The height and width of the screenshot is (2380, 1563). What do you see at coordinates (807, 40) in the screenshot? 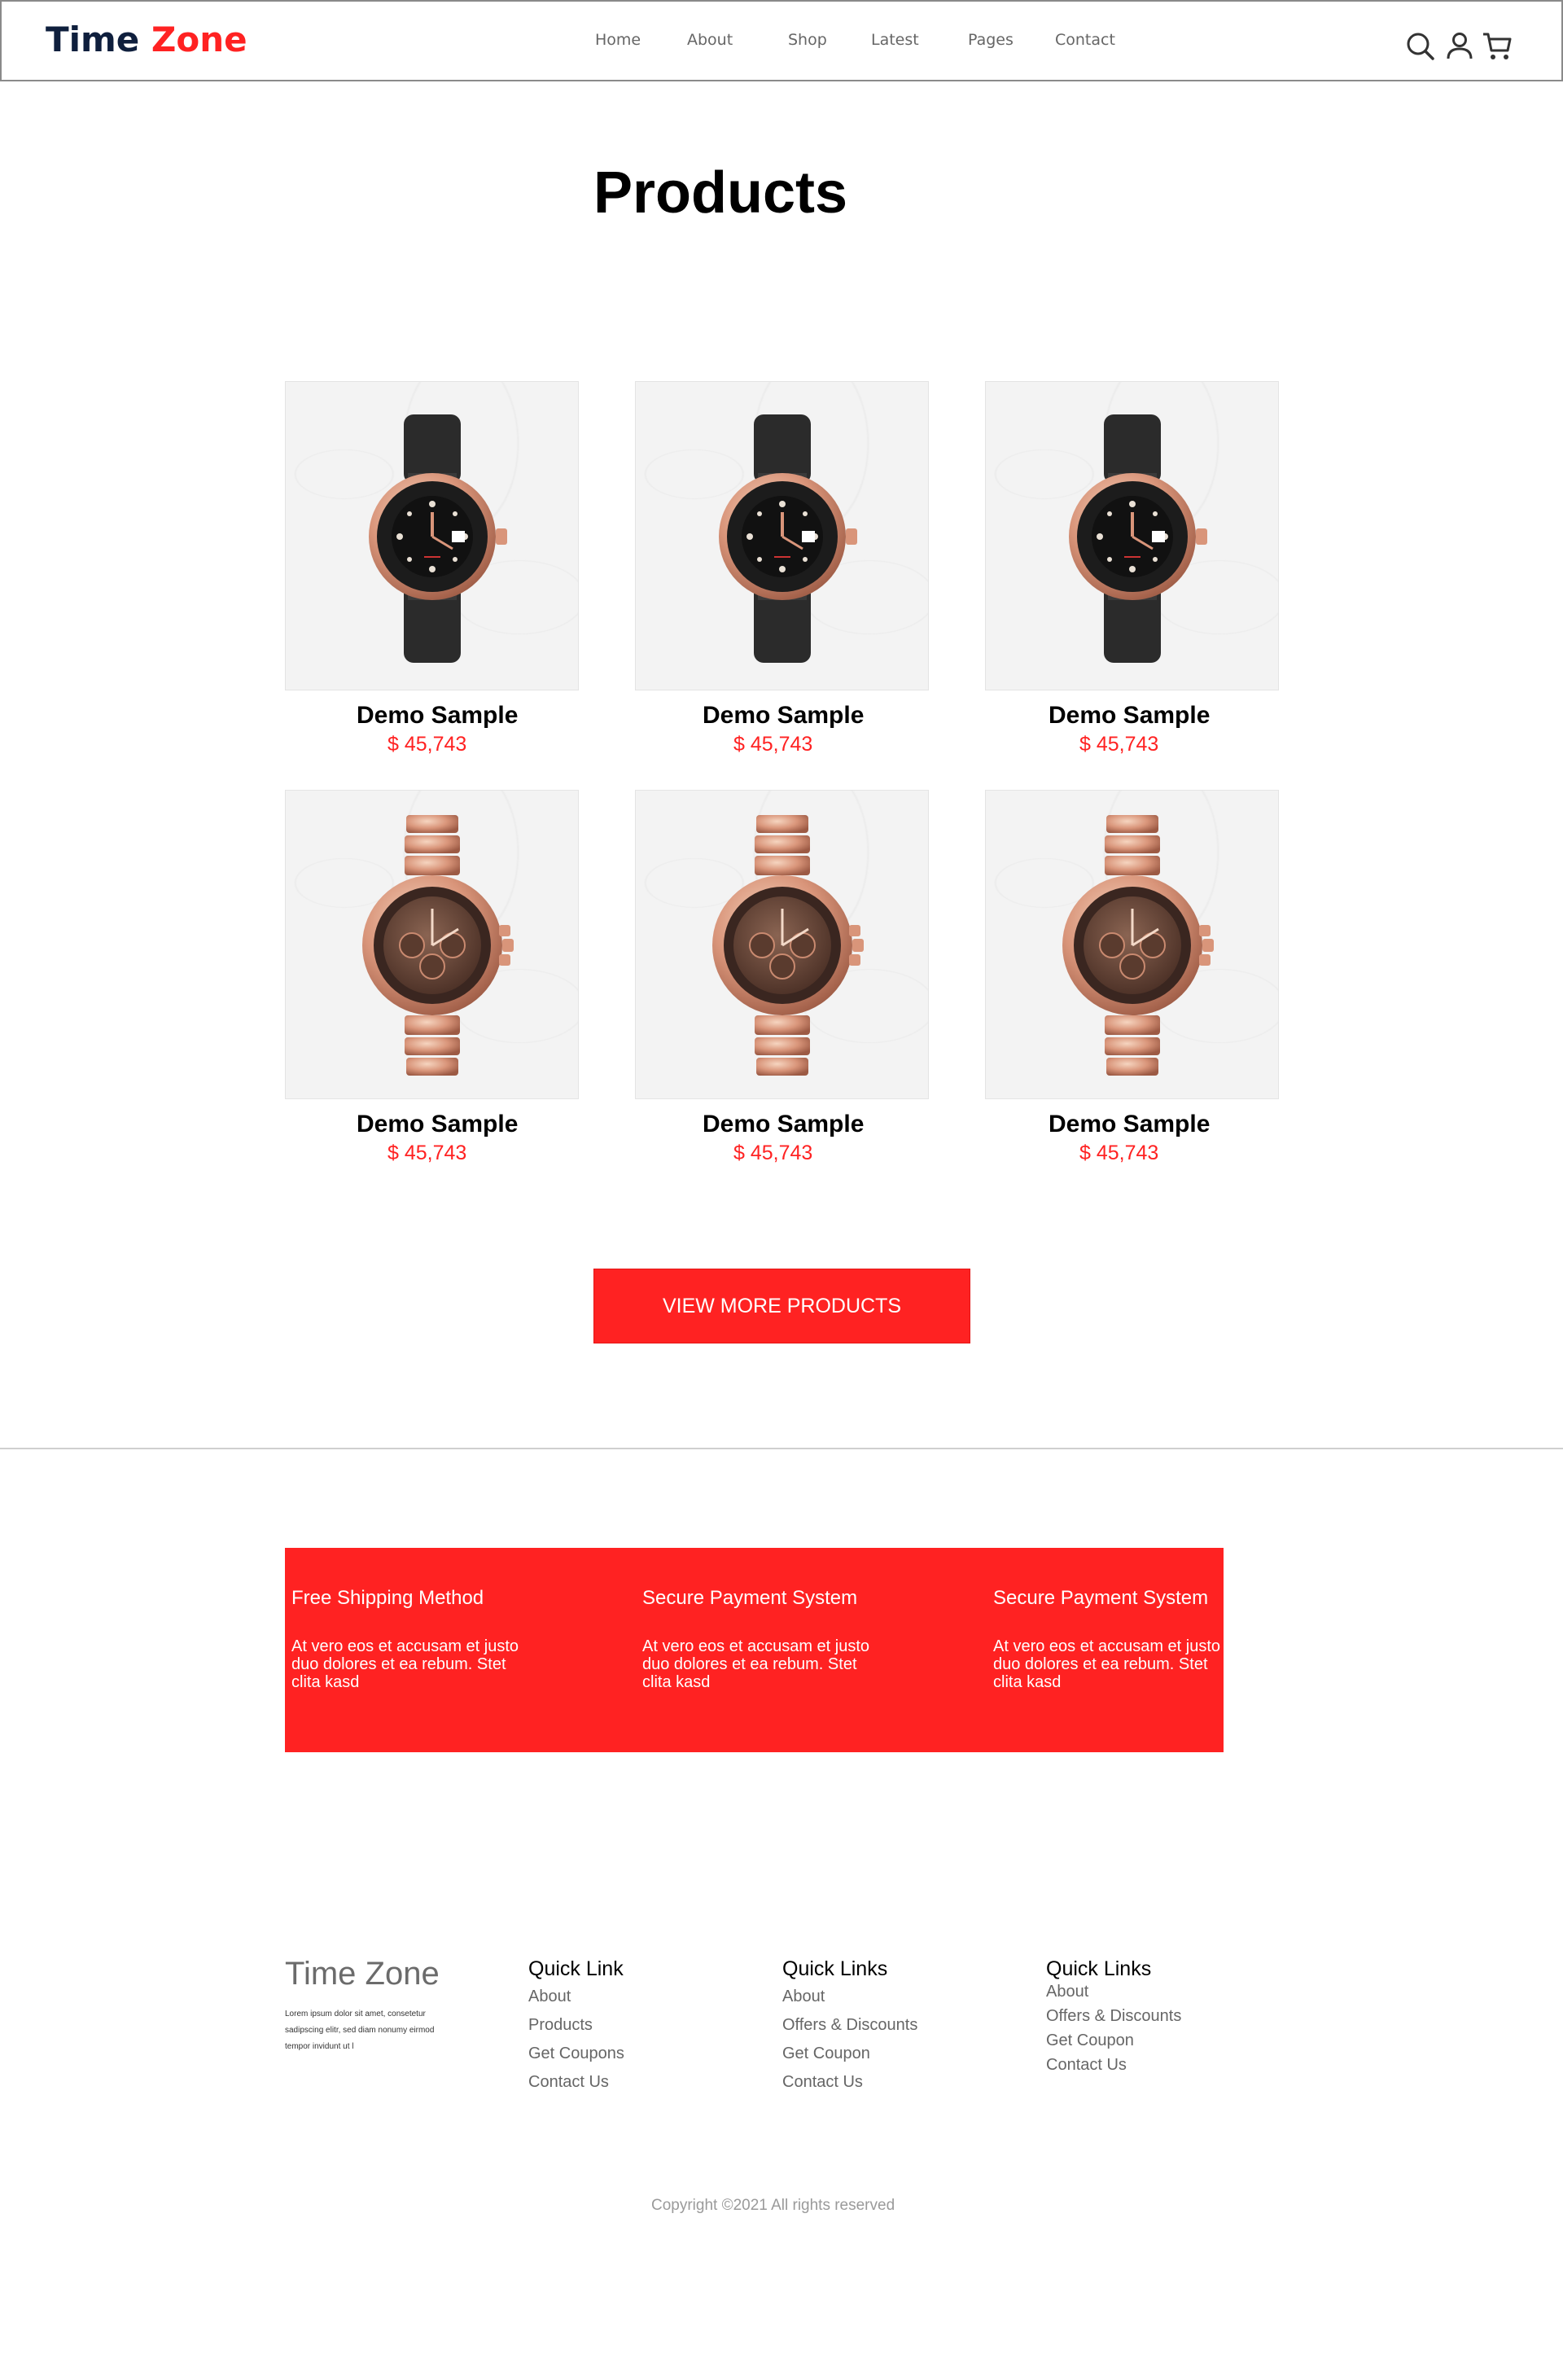
I see `nav-shop: Shop` at bounding box center [807, 40].